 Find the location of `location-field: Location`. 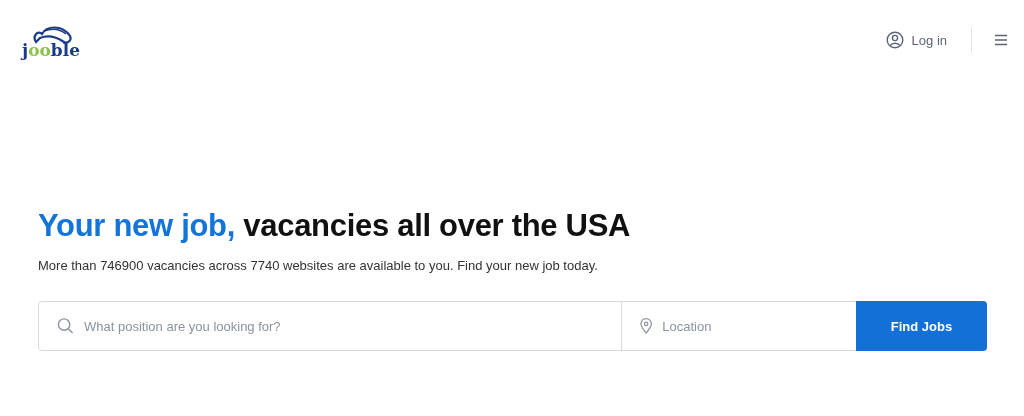

location-field: Location is located at coordinates (749, 326).